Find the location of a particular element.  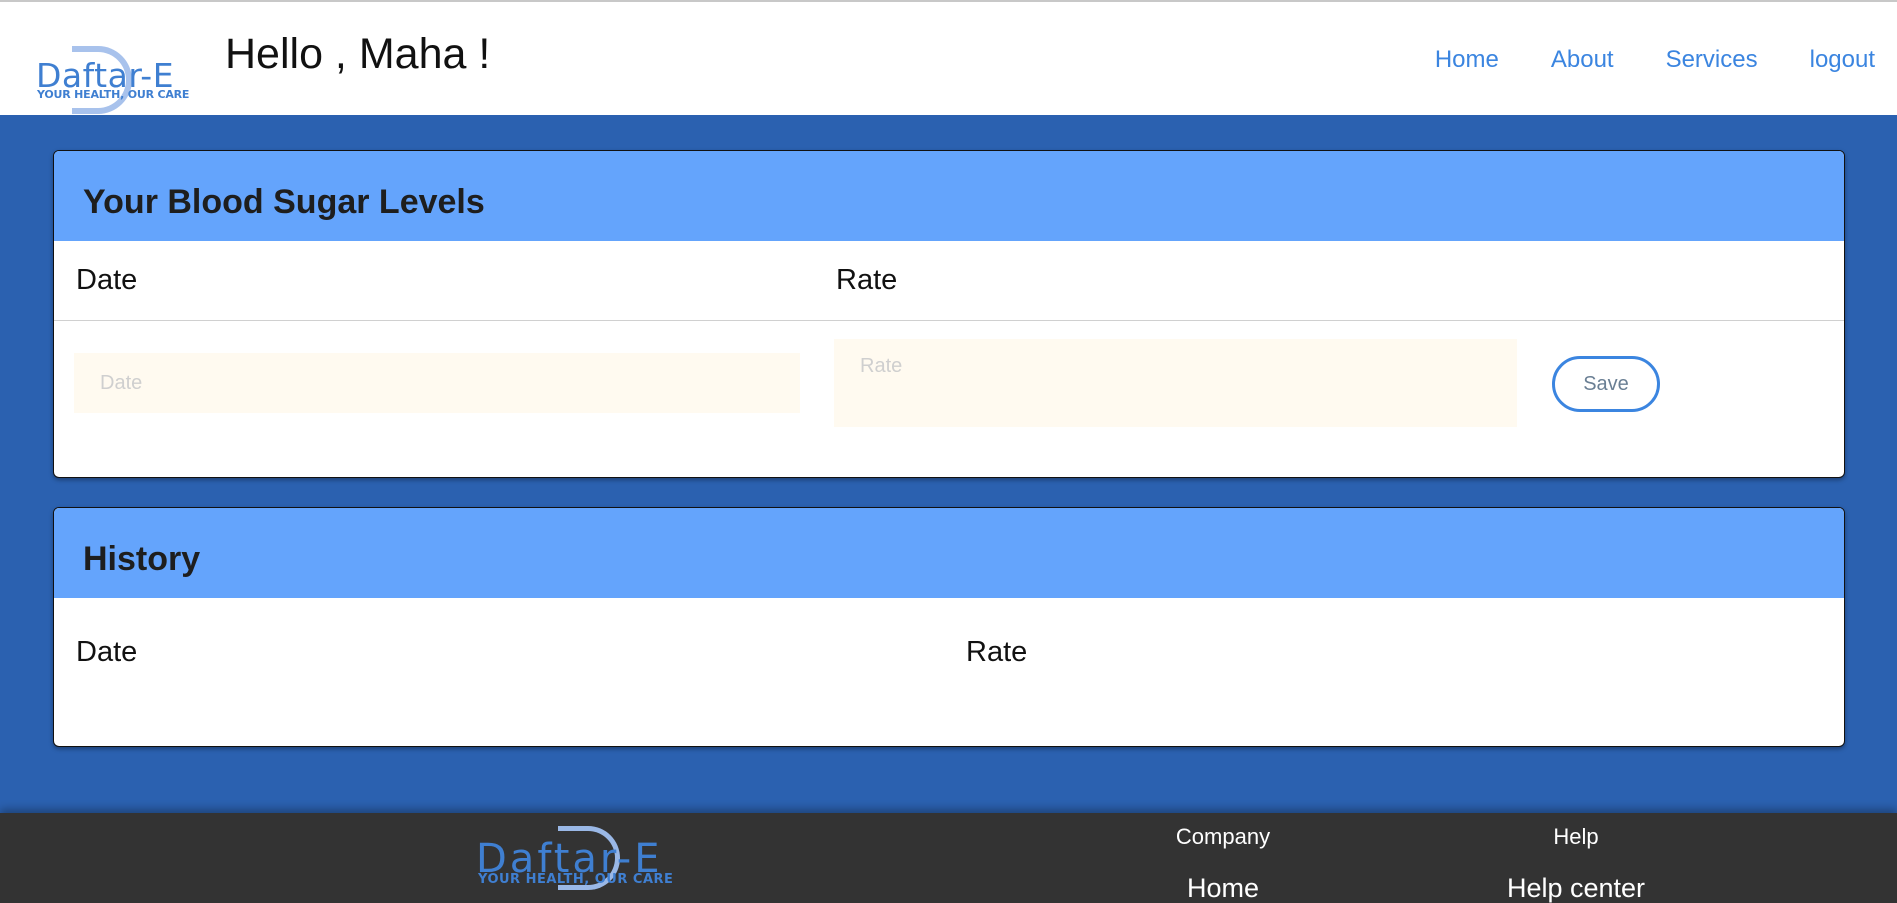

footer-link-home: Home is located at coordinates (1223, 888).